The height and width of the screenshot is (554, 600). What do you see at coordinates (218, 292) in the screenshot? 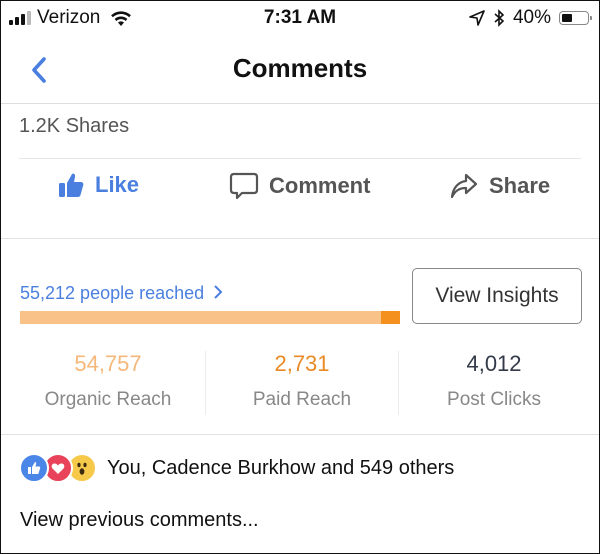
I see `chevron-right-icon` at bounding box center [218, 292].